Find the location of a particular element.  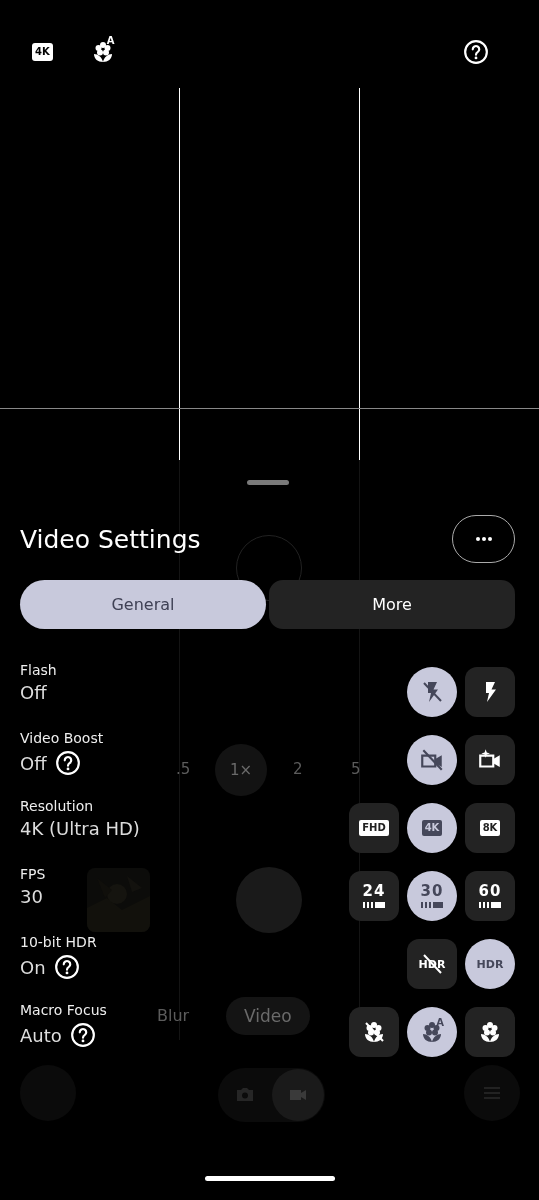

setting-label: Video Boost is located at coordinates (62, 738).